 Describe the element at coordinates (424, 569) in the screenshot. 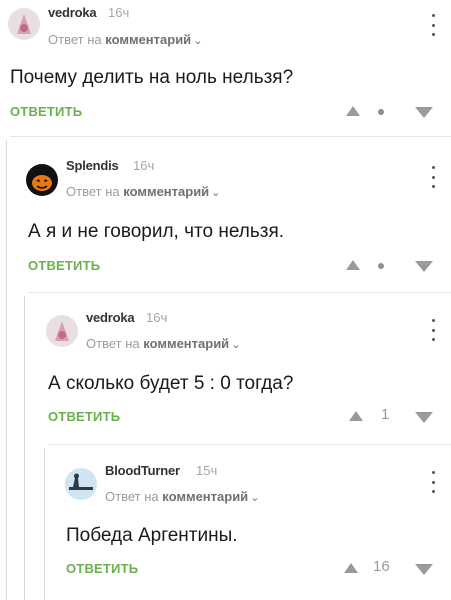

I see `triangle-down-icon` at that location.